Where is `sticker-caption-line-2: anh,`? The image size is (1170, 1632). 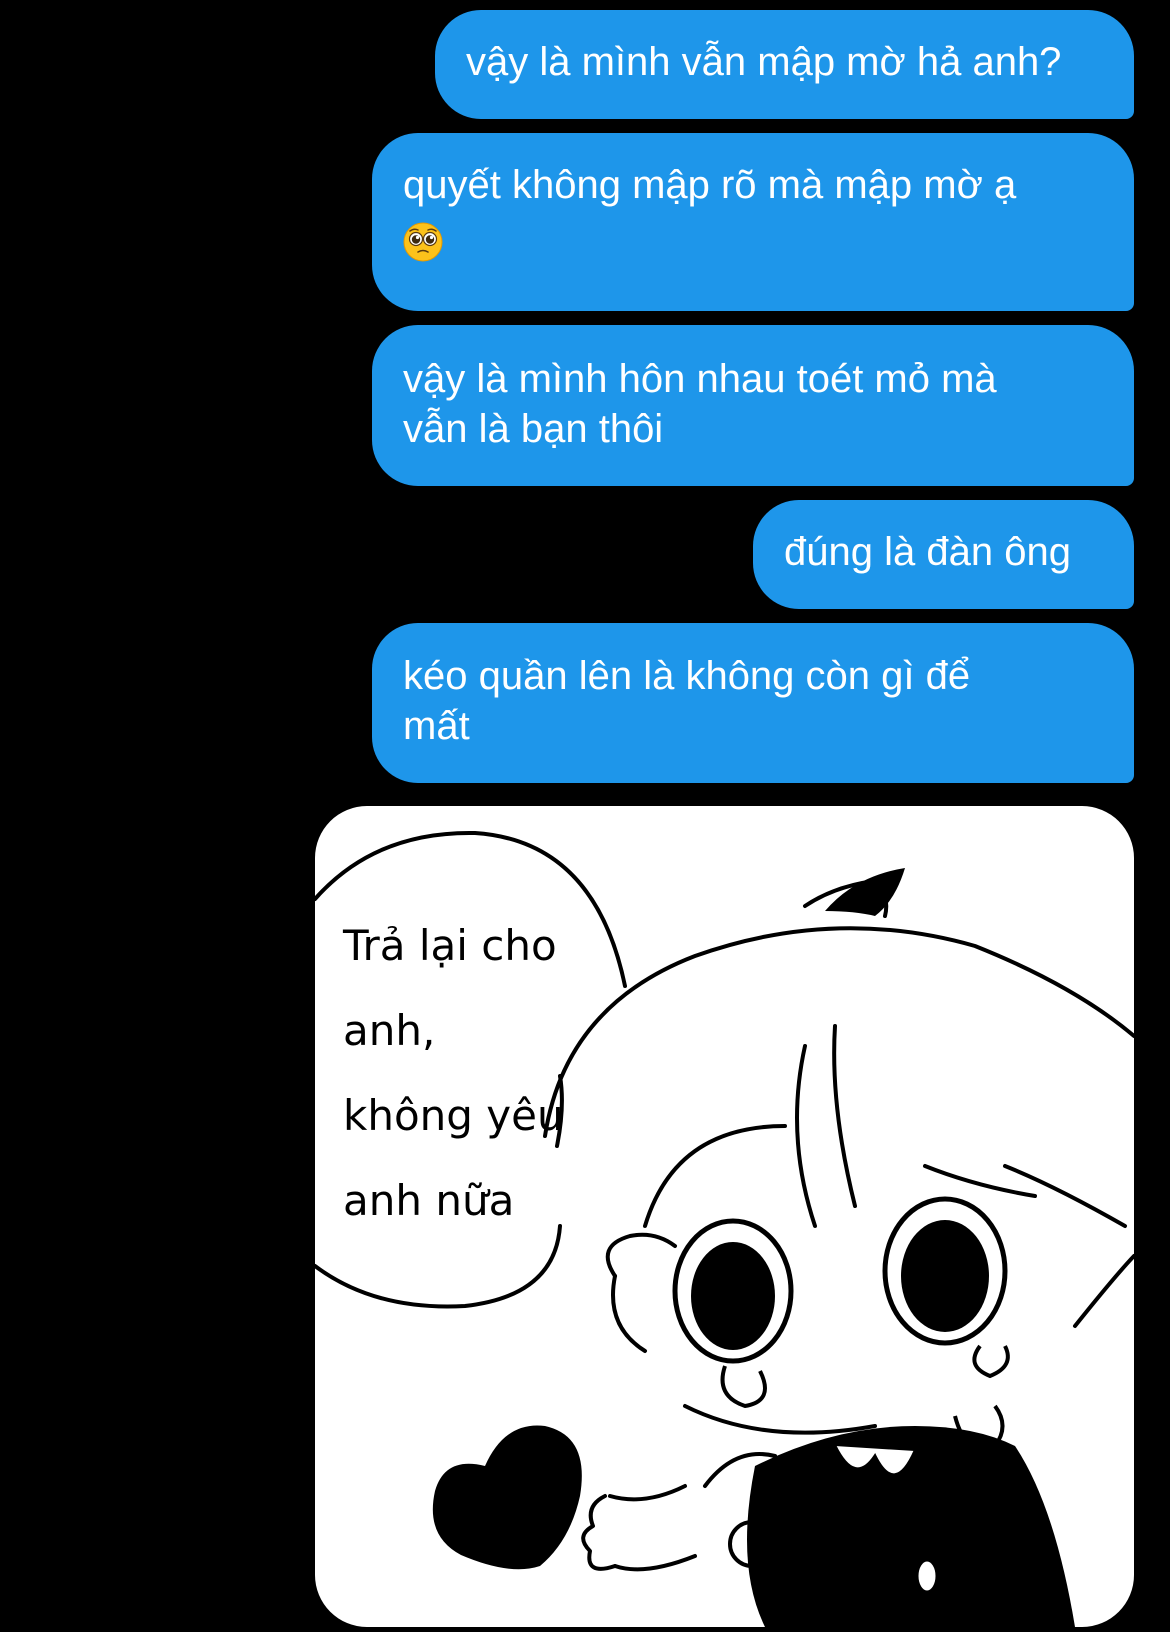 sticker-caption-line-2: anh, is located at coordinates (389, 1030).